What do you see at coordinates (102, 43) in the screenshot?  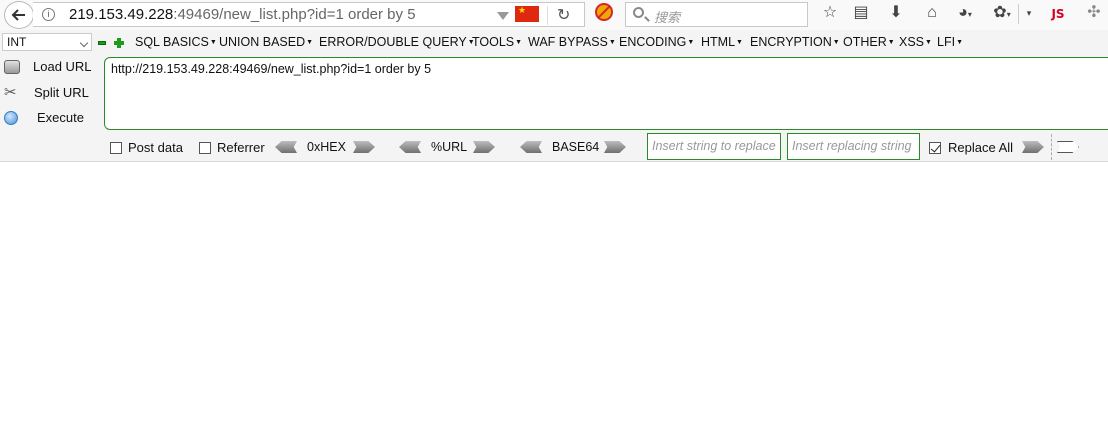 I see `decrease-icon` at bounding box center [102, 43].